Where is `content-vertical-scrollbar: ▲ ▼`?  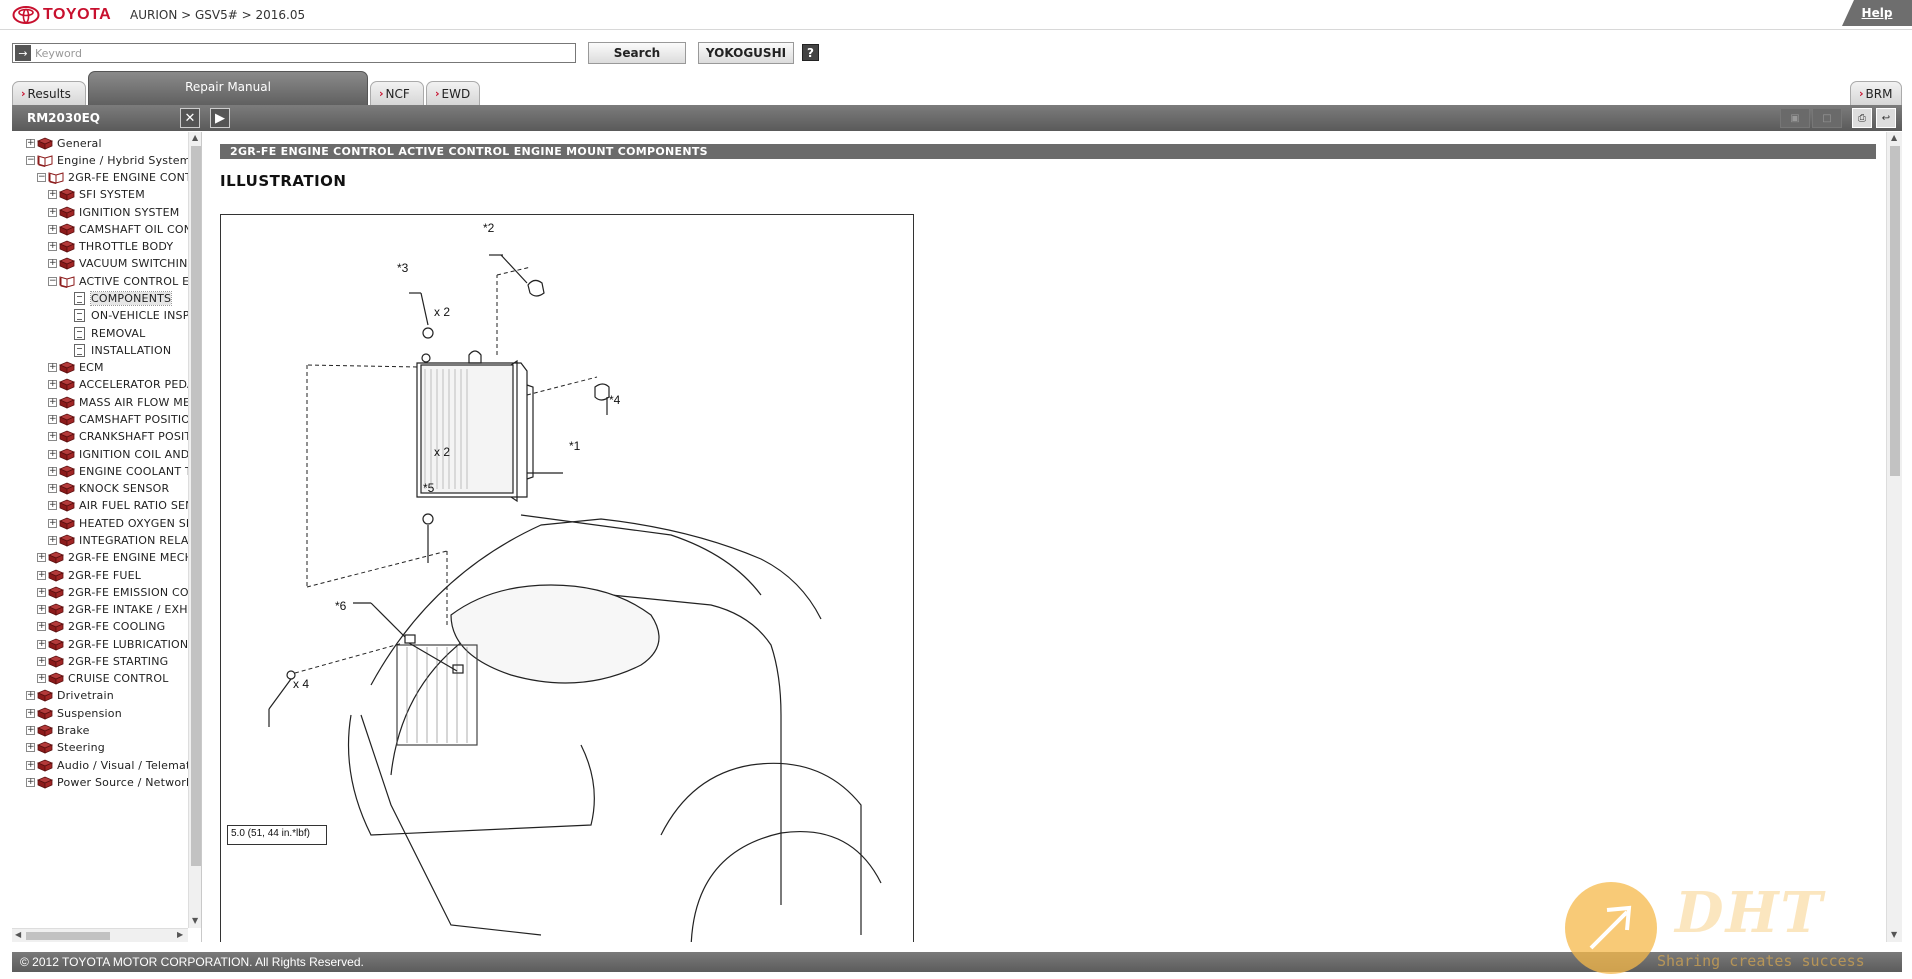
content-vertical-scrollbar: ▲ ▼ is located at coordinates (1894, 537).